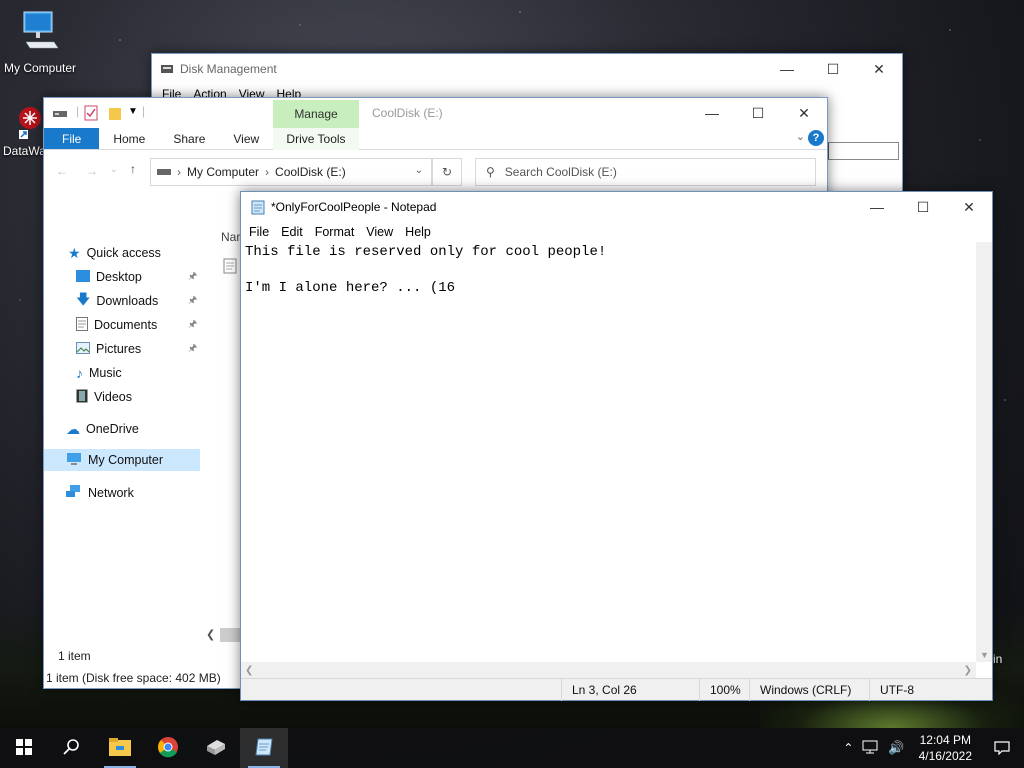  What do you see at coordinates (870, 748) in the screenshot?
I see `network-status-icon` at bounding box center [870, 748].